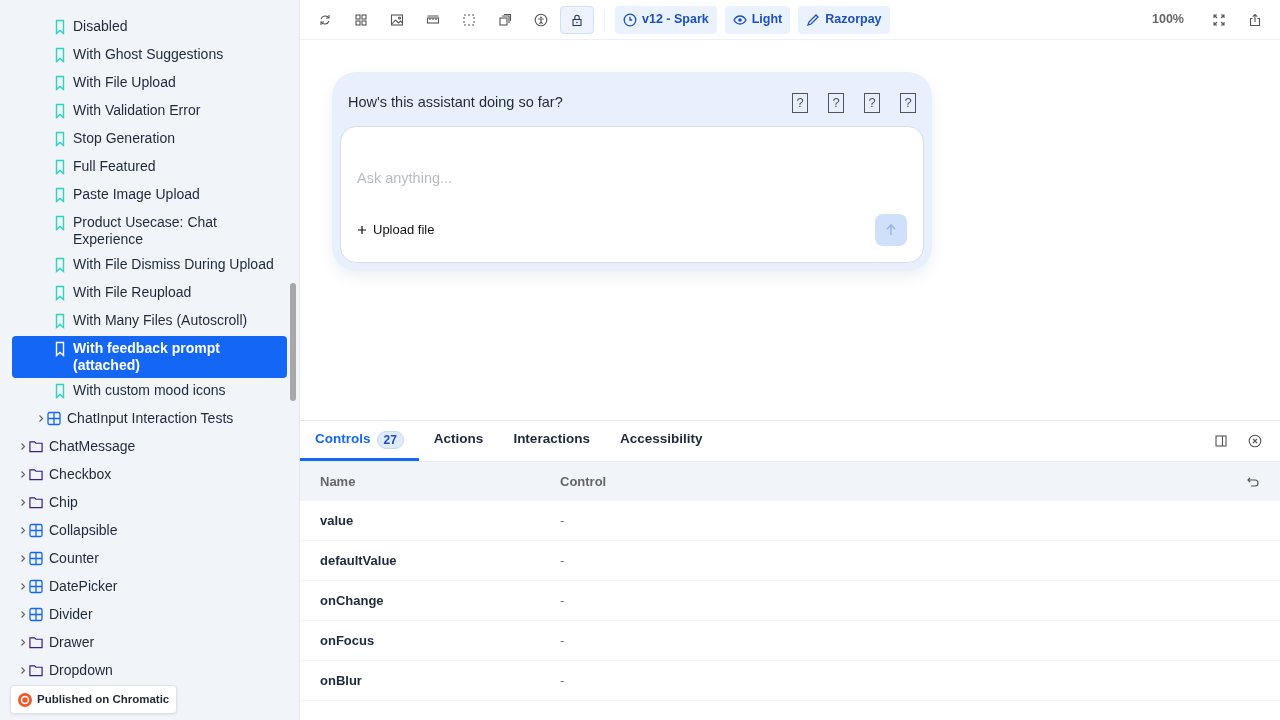 This screenshot has width=1280, height=720. What do you see at coordinates (757, 19) in the screenshot?
I see `toolbar-chip: Light` at bounding box center [757, 19].